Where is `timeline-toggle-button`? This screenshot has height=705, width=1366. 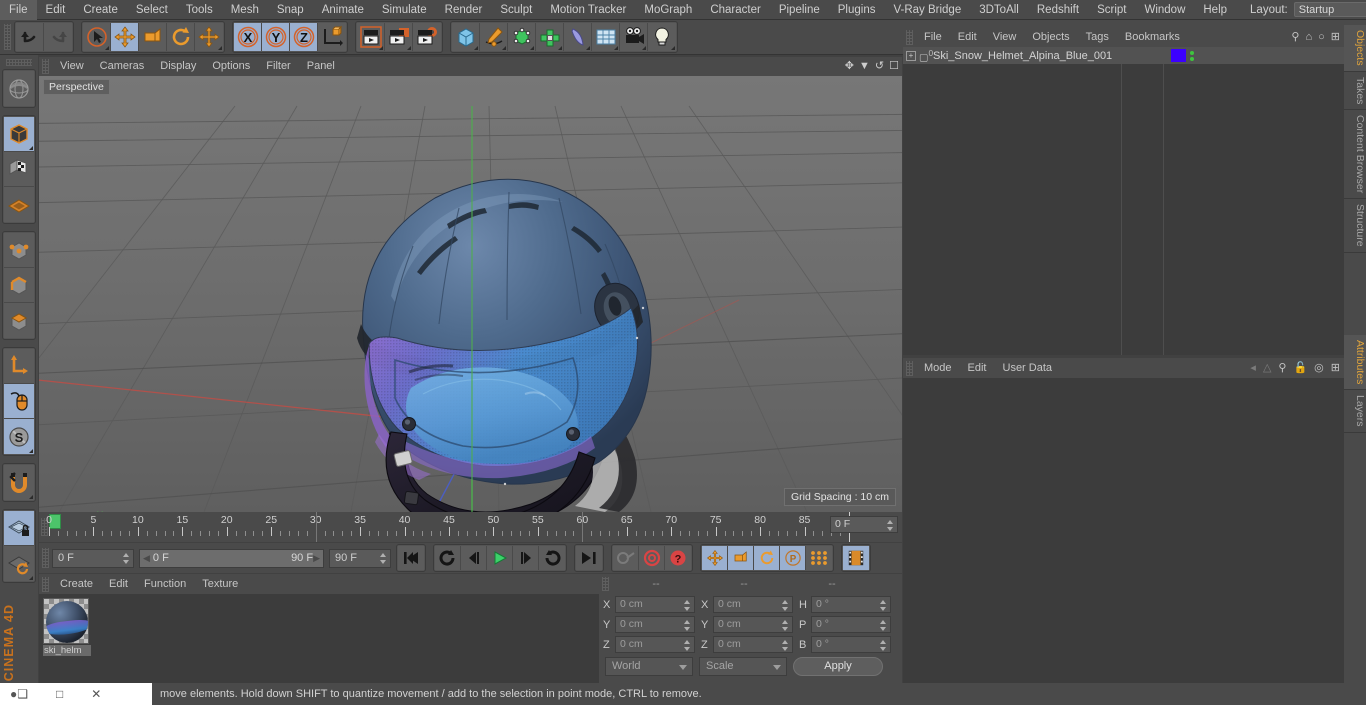 timeline-toggle-button is located at coordinates (856, 558).